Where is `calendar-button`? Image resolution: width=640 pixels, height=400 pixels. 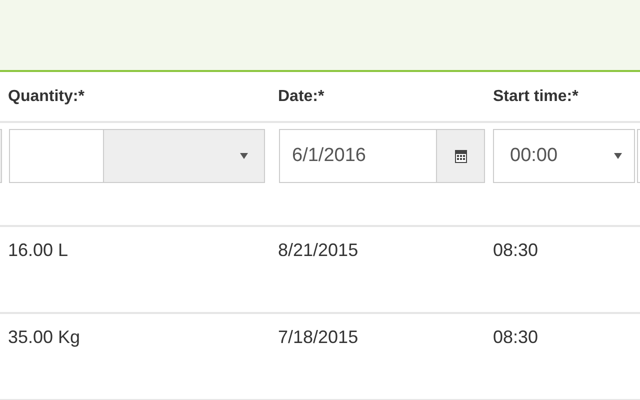 calendar-button is located at coordinates (460, 156).